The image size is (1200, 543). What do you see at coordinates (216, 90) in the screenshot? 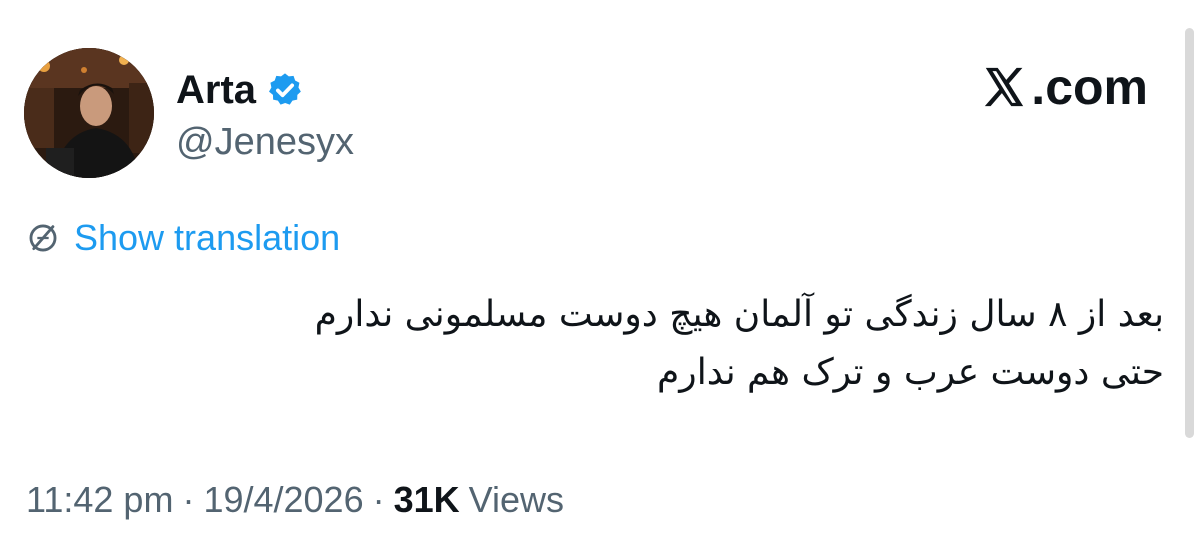
I see `author-display-name: Arta` at bounding box center [216, 90].